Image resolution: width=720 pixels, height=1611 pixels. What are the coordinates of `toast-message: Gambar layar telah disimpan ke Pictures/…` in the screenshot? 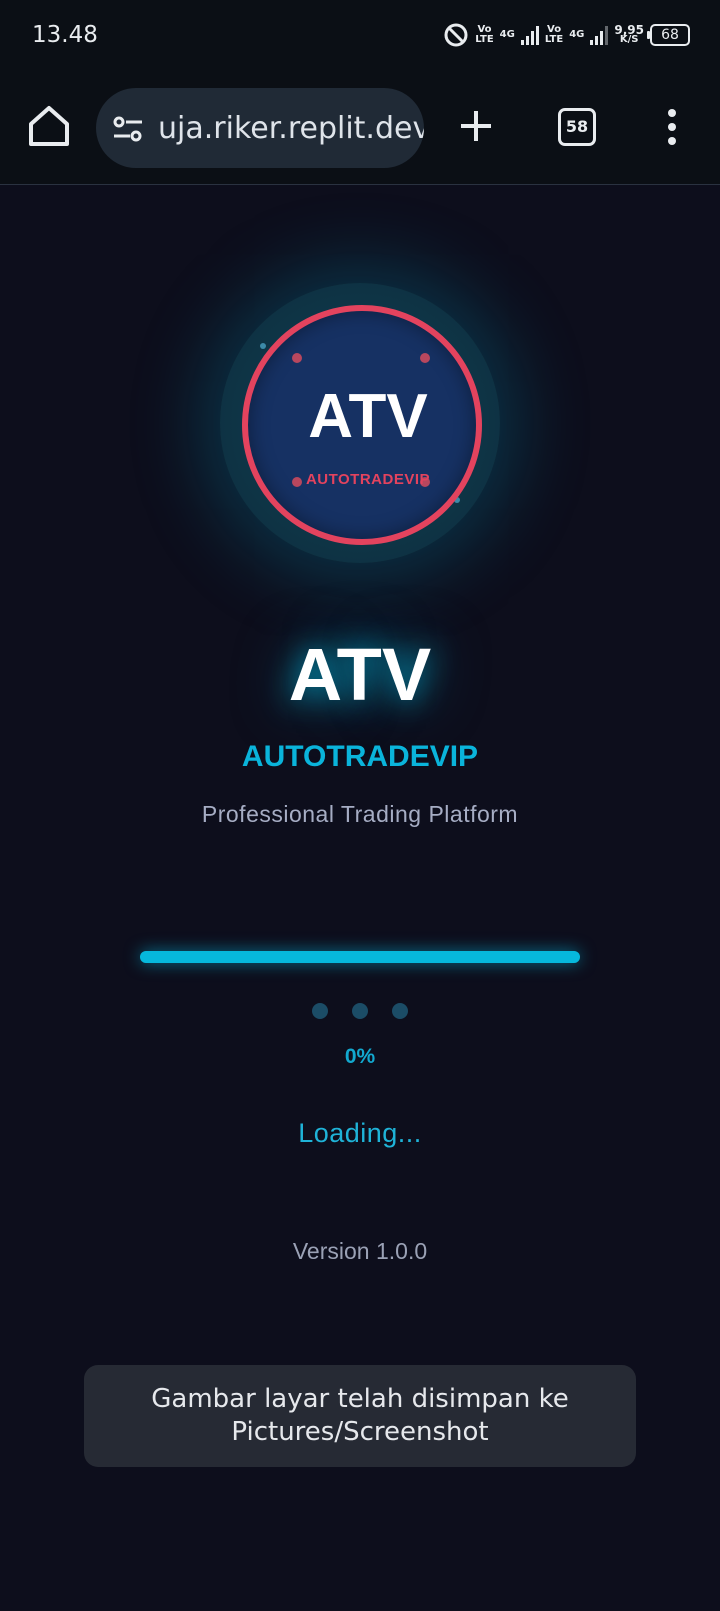 It's located at (360, 1415).